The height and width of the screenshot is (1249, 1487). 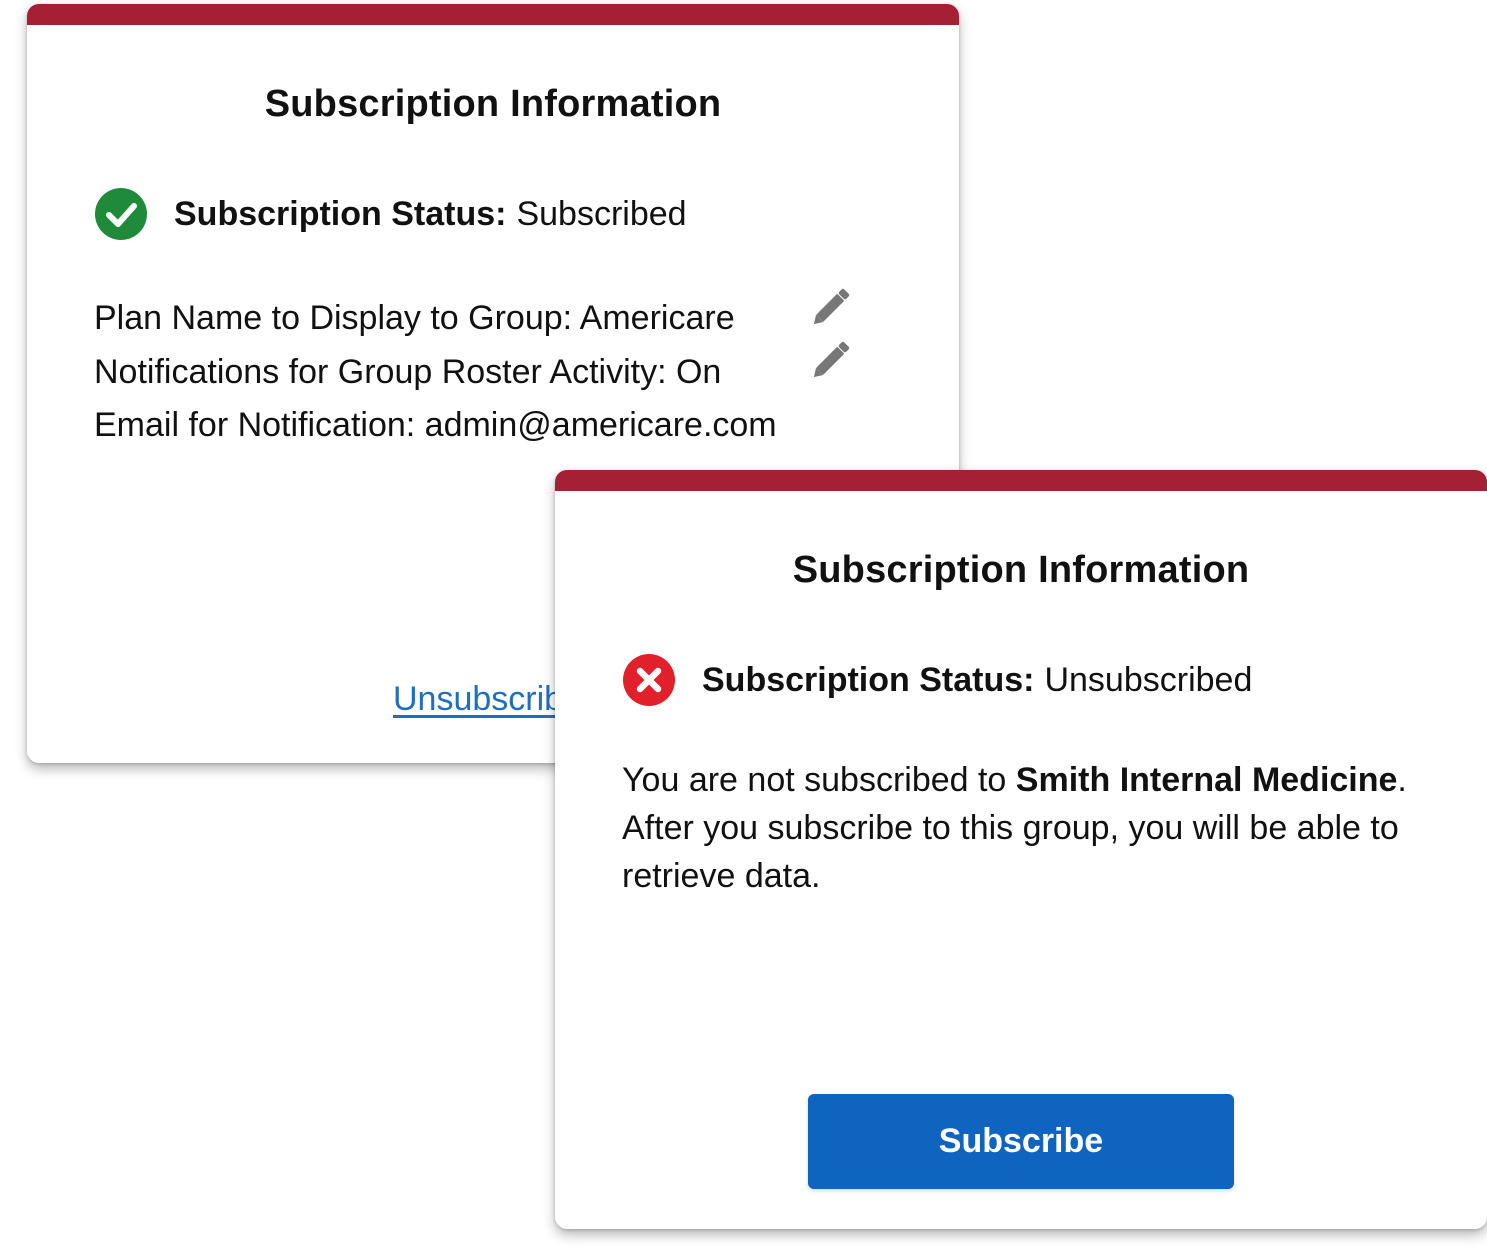 What do you see at coordinates (601, 213) in the screenshot?
I see `status-value: Subscribed` at bounding box center [601, 213].